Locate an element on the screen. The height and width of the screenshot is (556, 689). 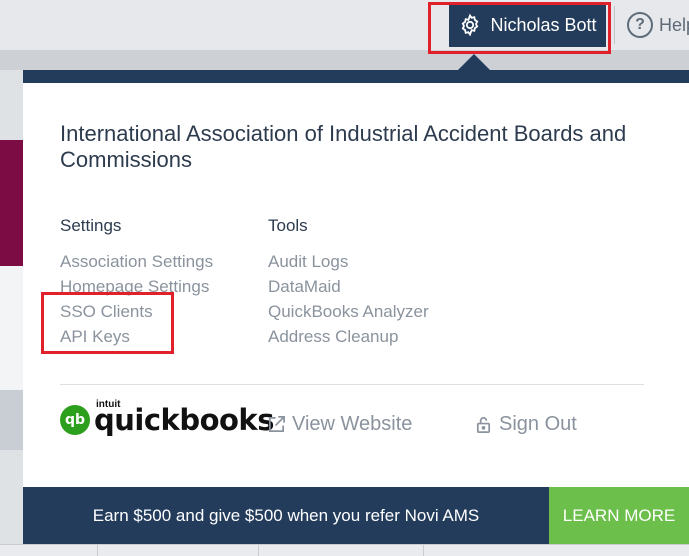
learn-more-label: LEARN MORE is located at coordinates (619, 515).